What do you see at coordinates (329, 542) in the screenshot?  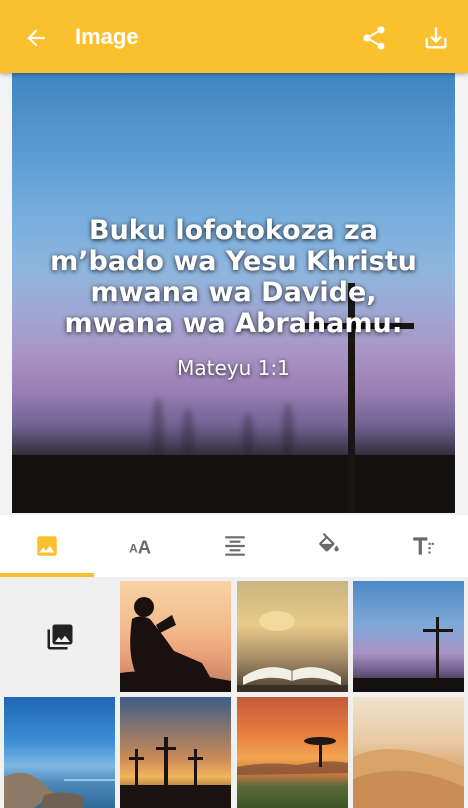 I see `fill-color-icon` at bounding box center [329, 542].